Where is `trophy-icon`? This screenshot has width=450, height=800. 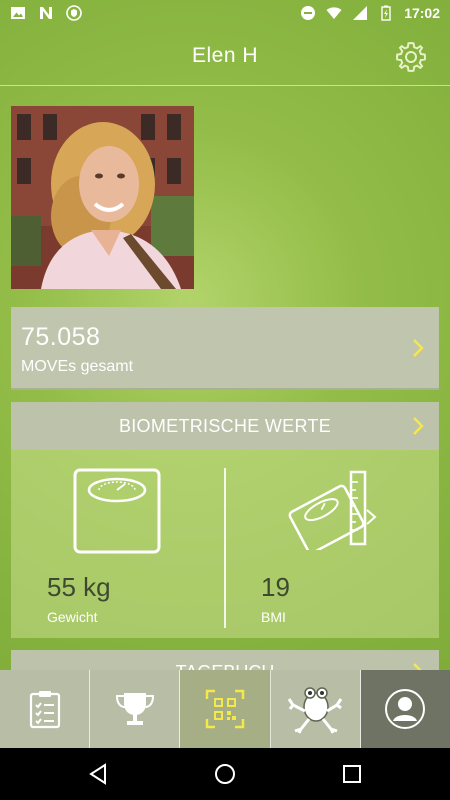 trophy-icon is located at coordinates (134, 709).